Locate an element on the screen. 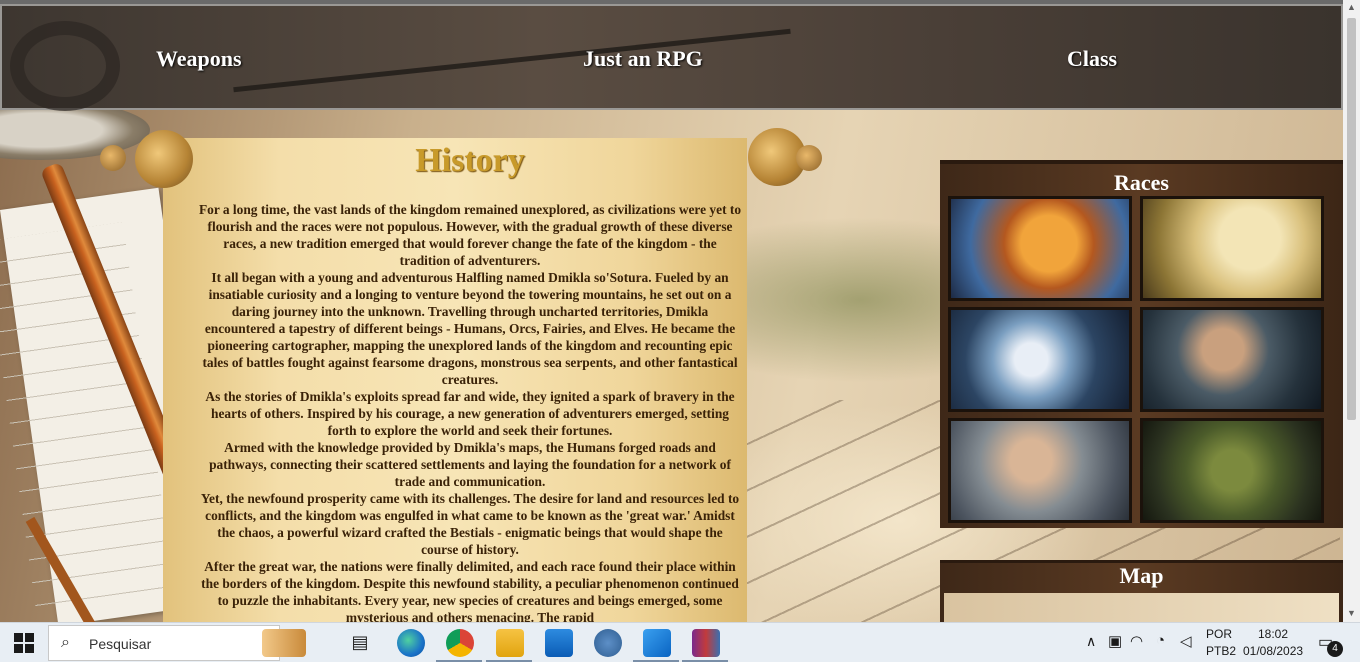 This screenshot has width=1360, height=662. edge-icon is located at coordinates (411, 643).